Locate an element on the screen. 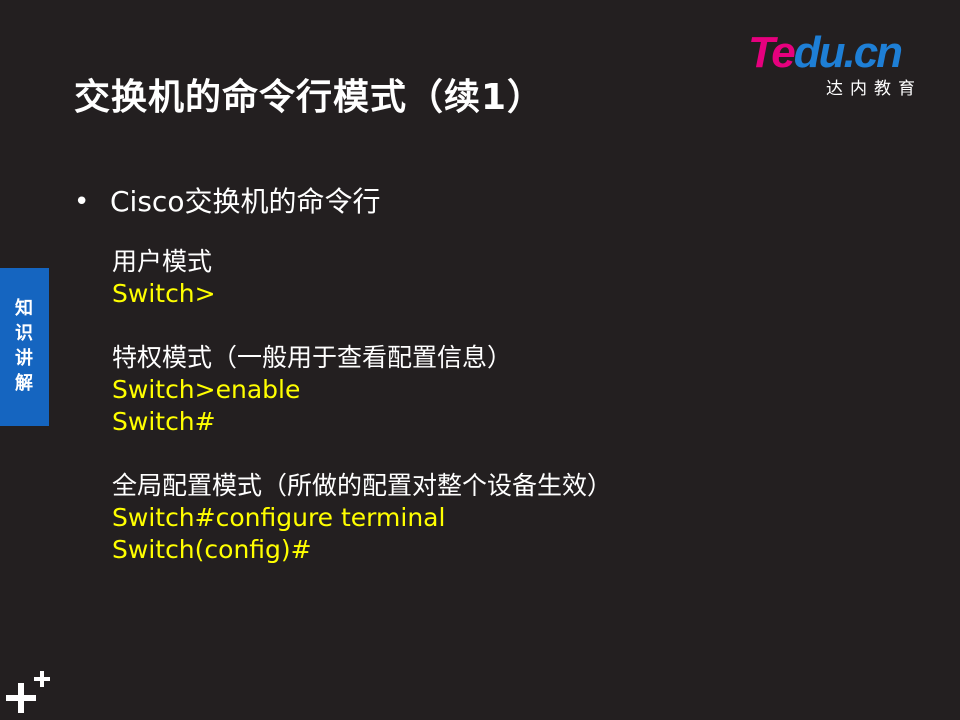 The image size is (960, 720). global-config-mode-heading: 全局配置模式（所做的配置对整个设备生效） is located at coordinates (362, 485).